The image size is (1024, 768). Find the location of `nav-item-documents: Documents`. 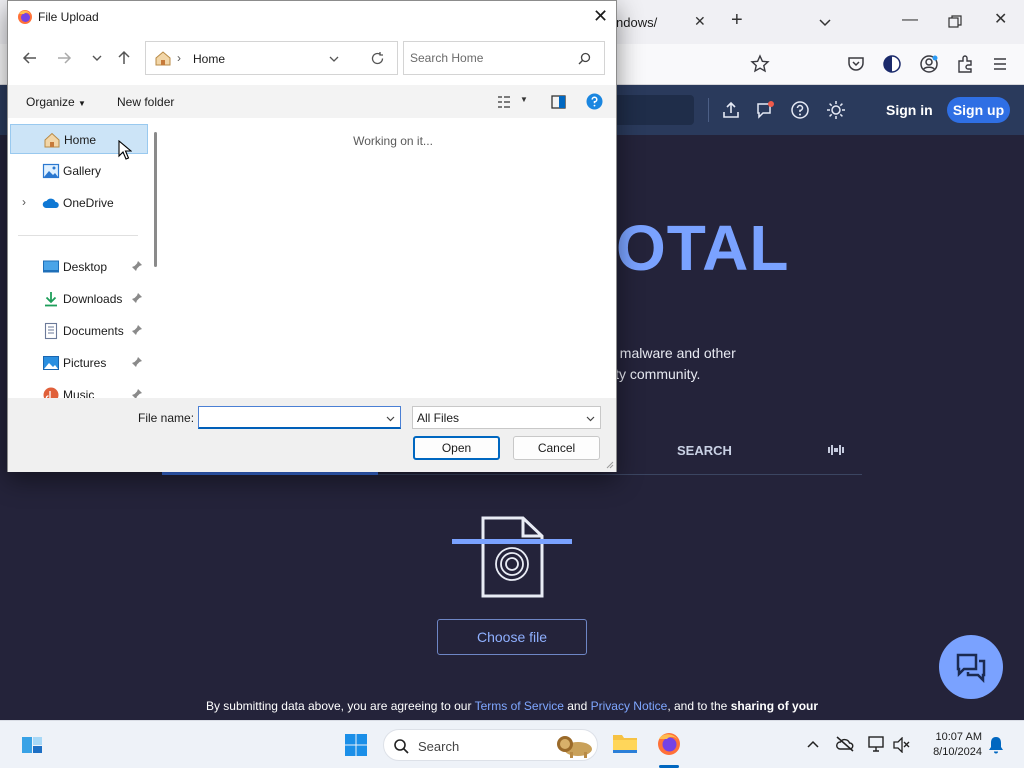

nav-item-documents: Documents is located at coordinates (79, 331).